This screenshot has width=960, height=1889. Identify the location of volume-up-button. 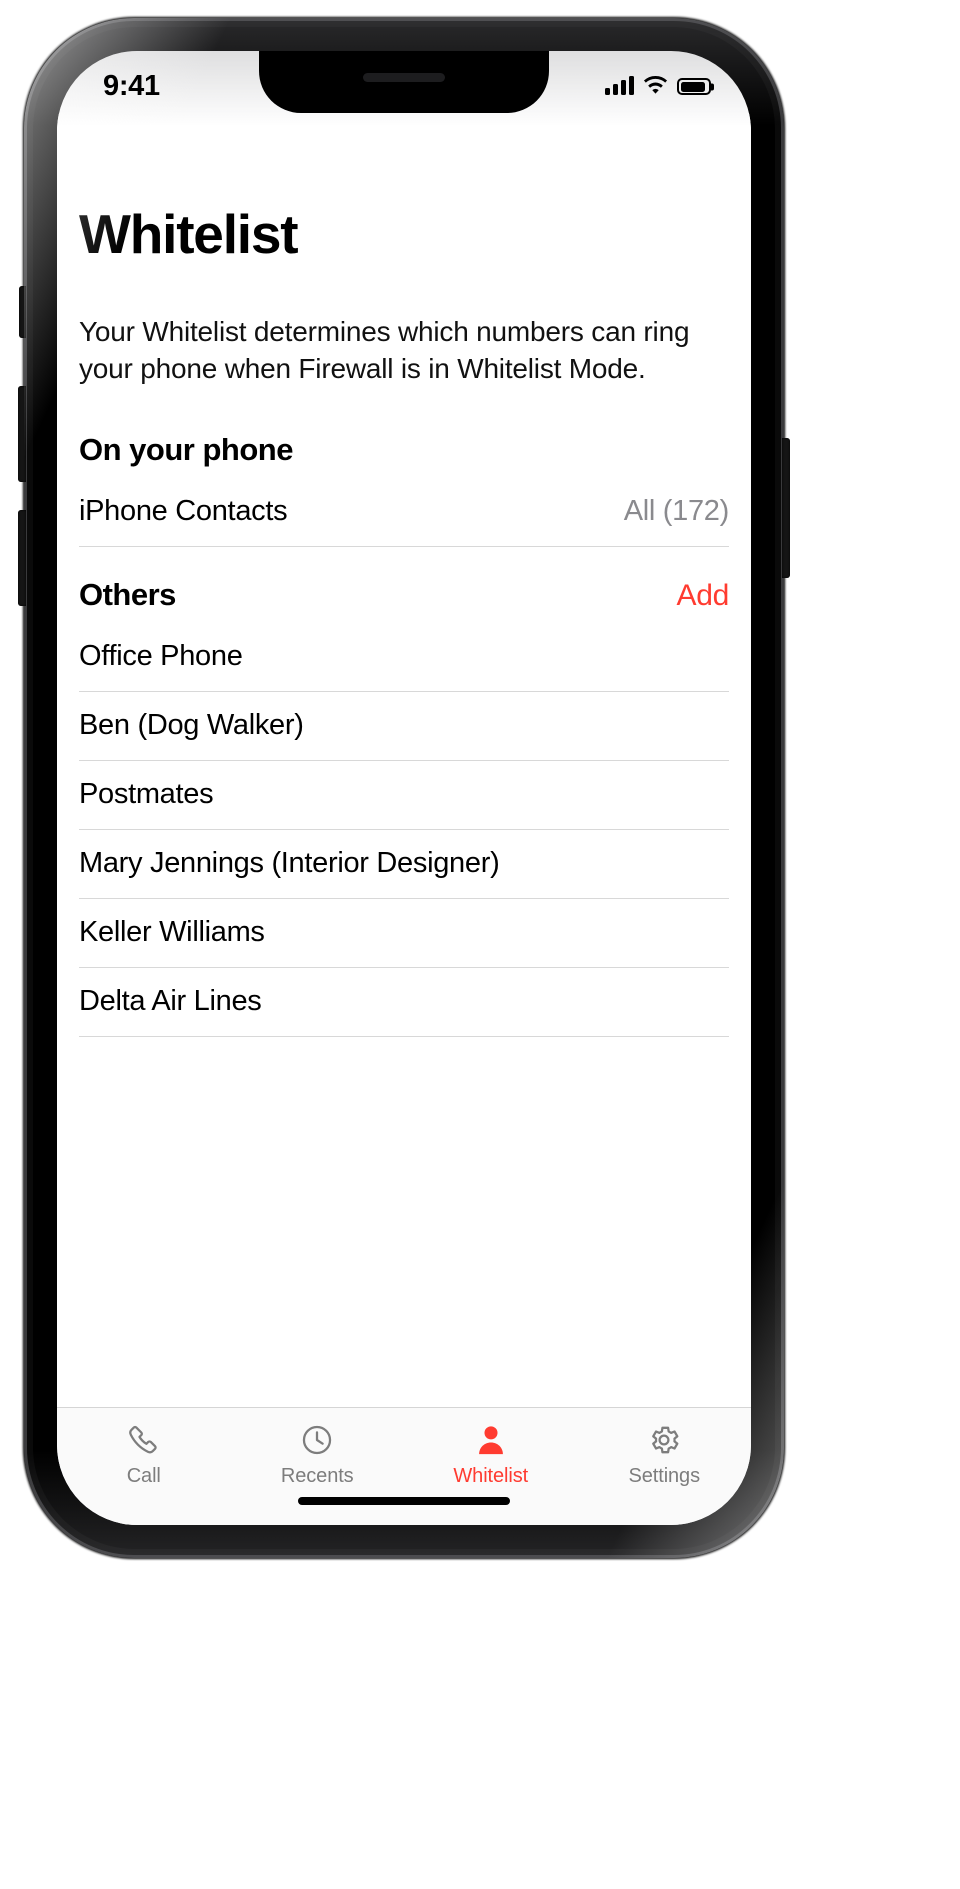
(22, 434).